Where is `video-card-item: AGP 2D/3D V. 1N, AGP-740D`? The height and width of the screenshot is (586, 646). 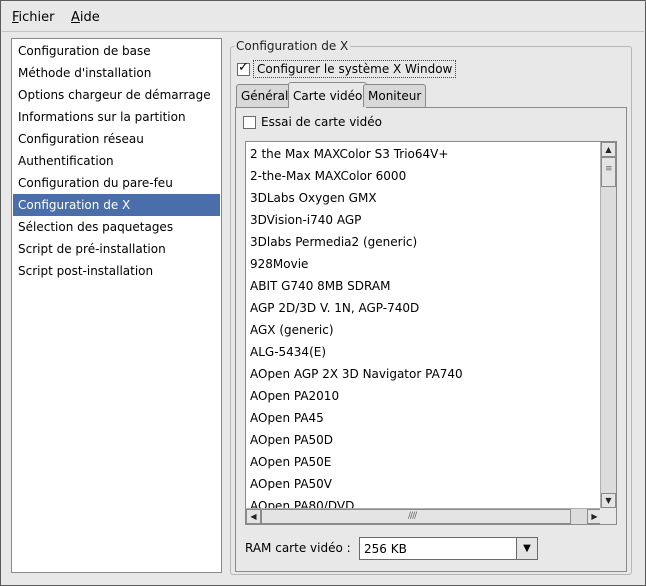
video-card-item: AGP 2D/3D V. 1N, AGP-740D is located at coordinates (424, 308).